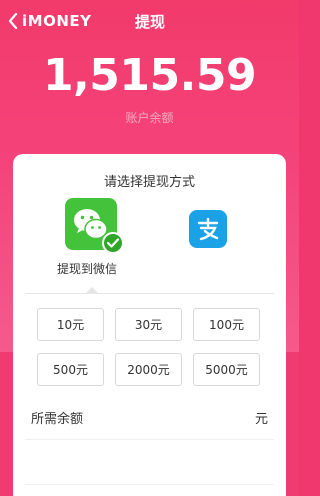 The height and width of the screenshot is (496, 320). Describe the element at coordinates (261, 419) in the screenshot. I see `needed-balance-value: 元` at that location.